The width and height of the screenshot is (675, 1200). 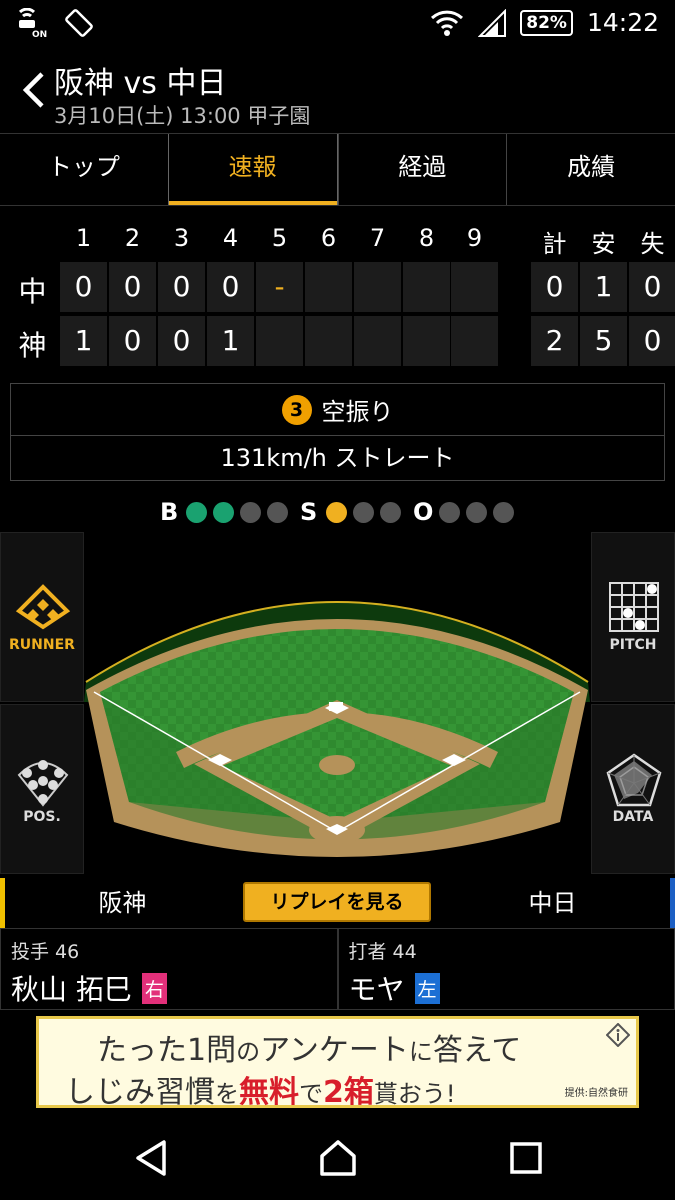 What do you see at coordinates (181, 238) in the screenshot?
I see `inning-header: 3` at bounding box center [181, 238].